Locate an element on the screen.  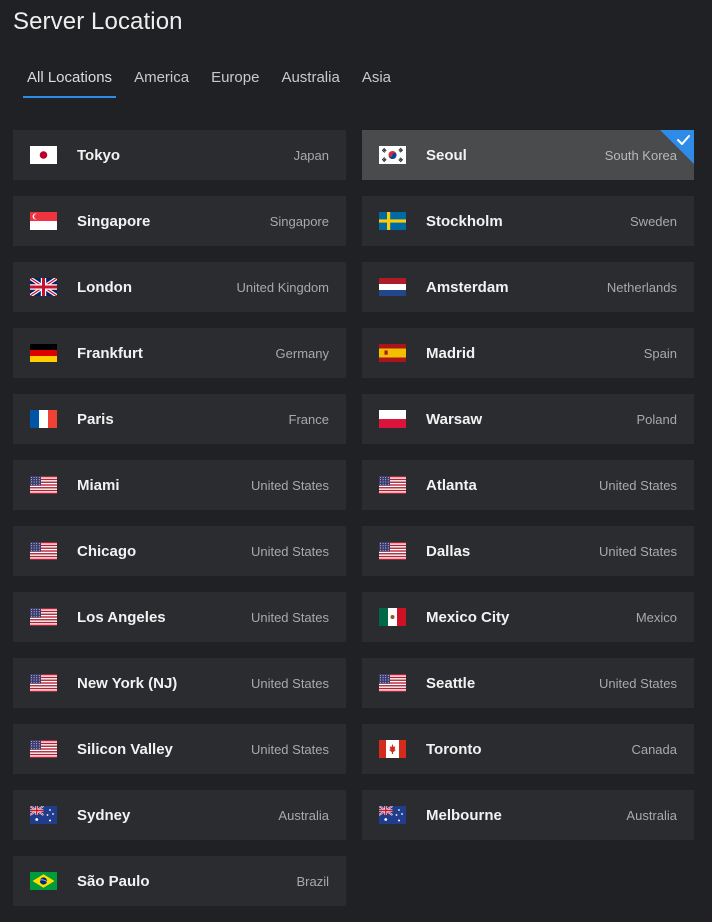
tab-europe: Europe is located at coordinates (235, 83).